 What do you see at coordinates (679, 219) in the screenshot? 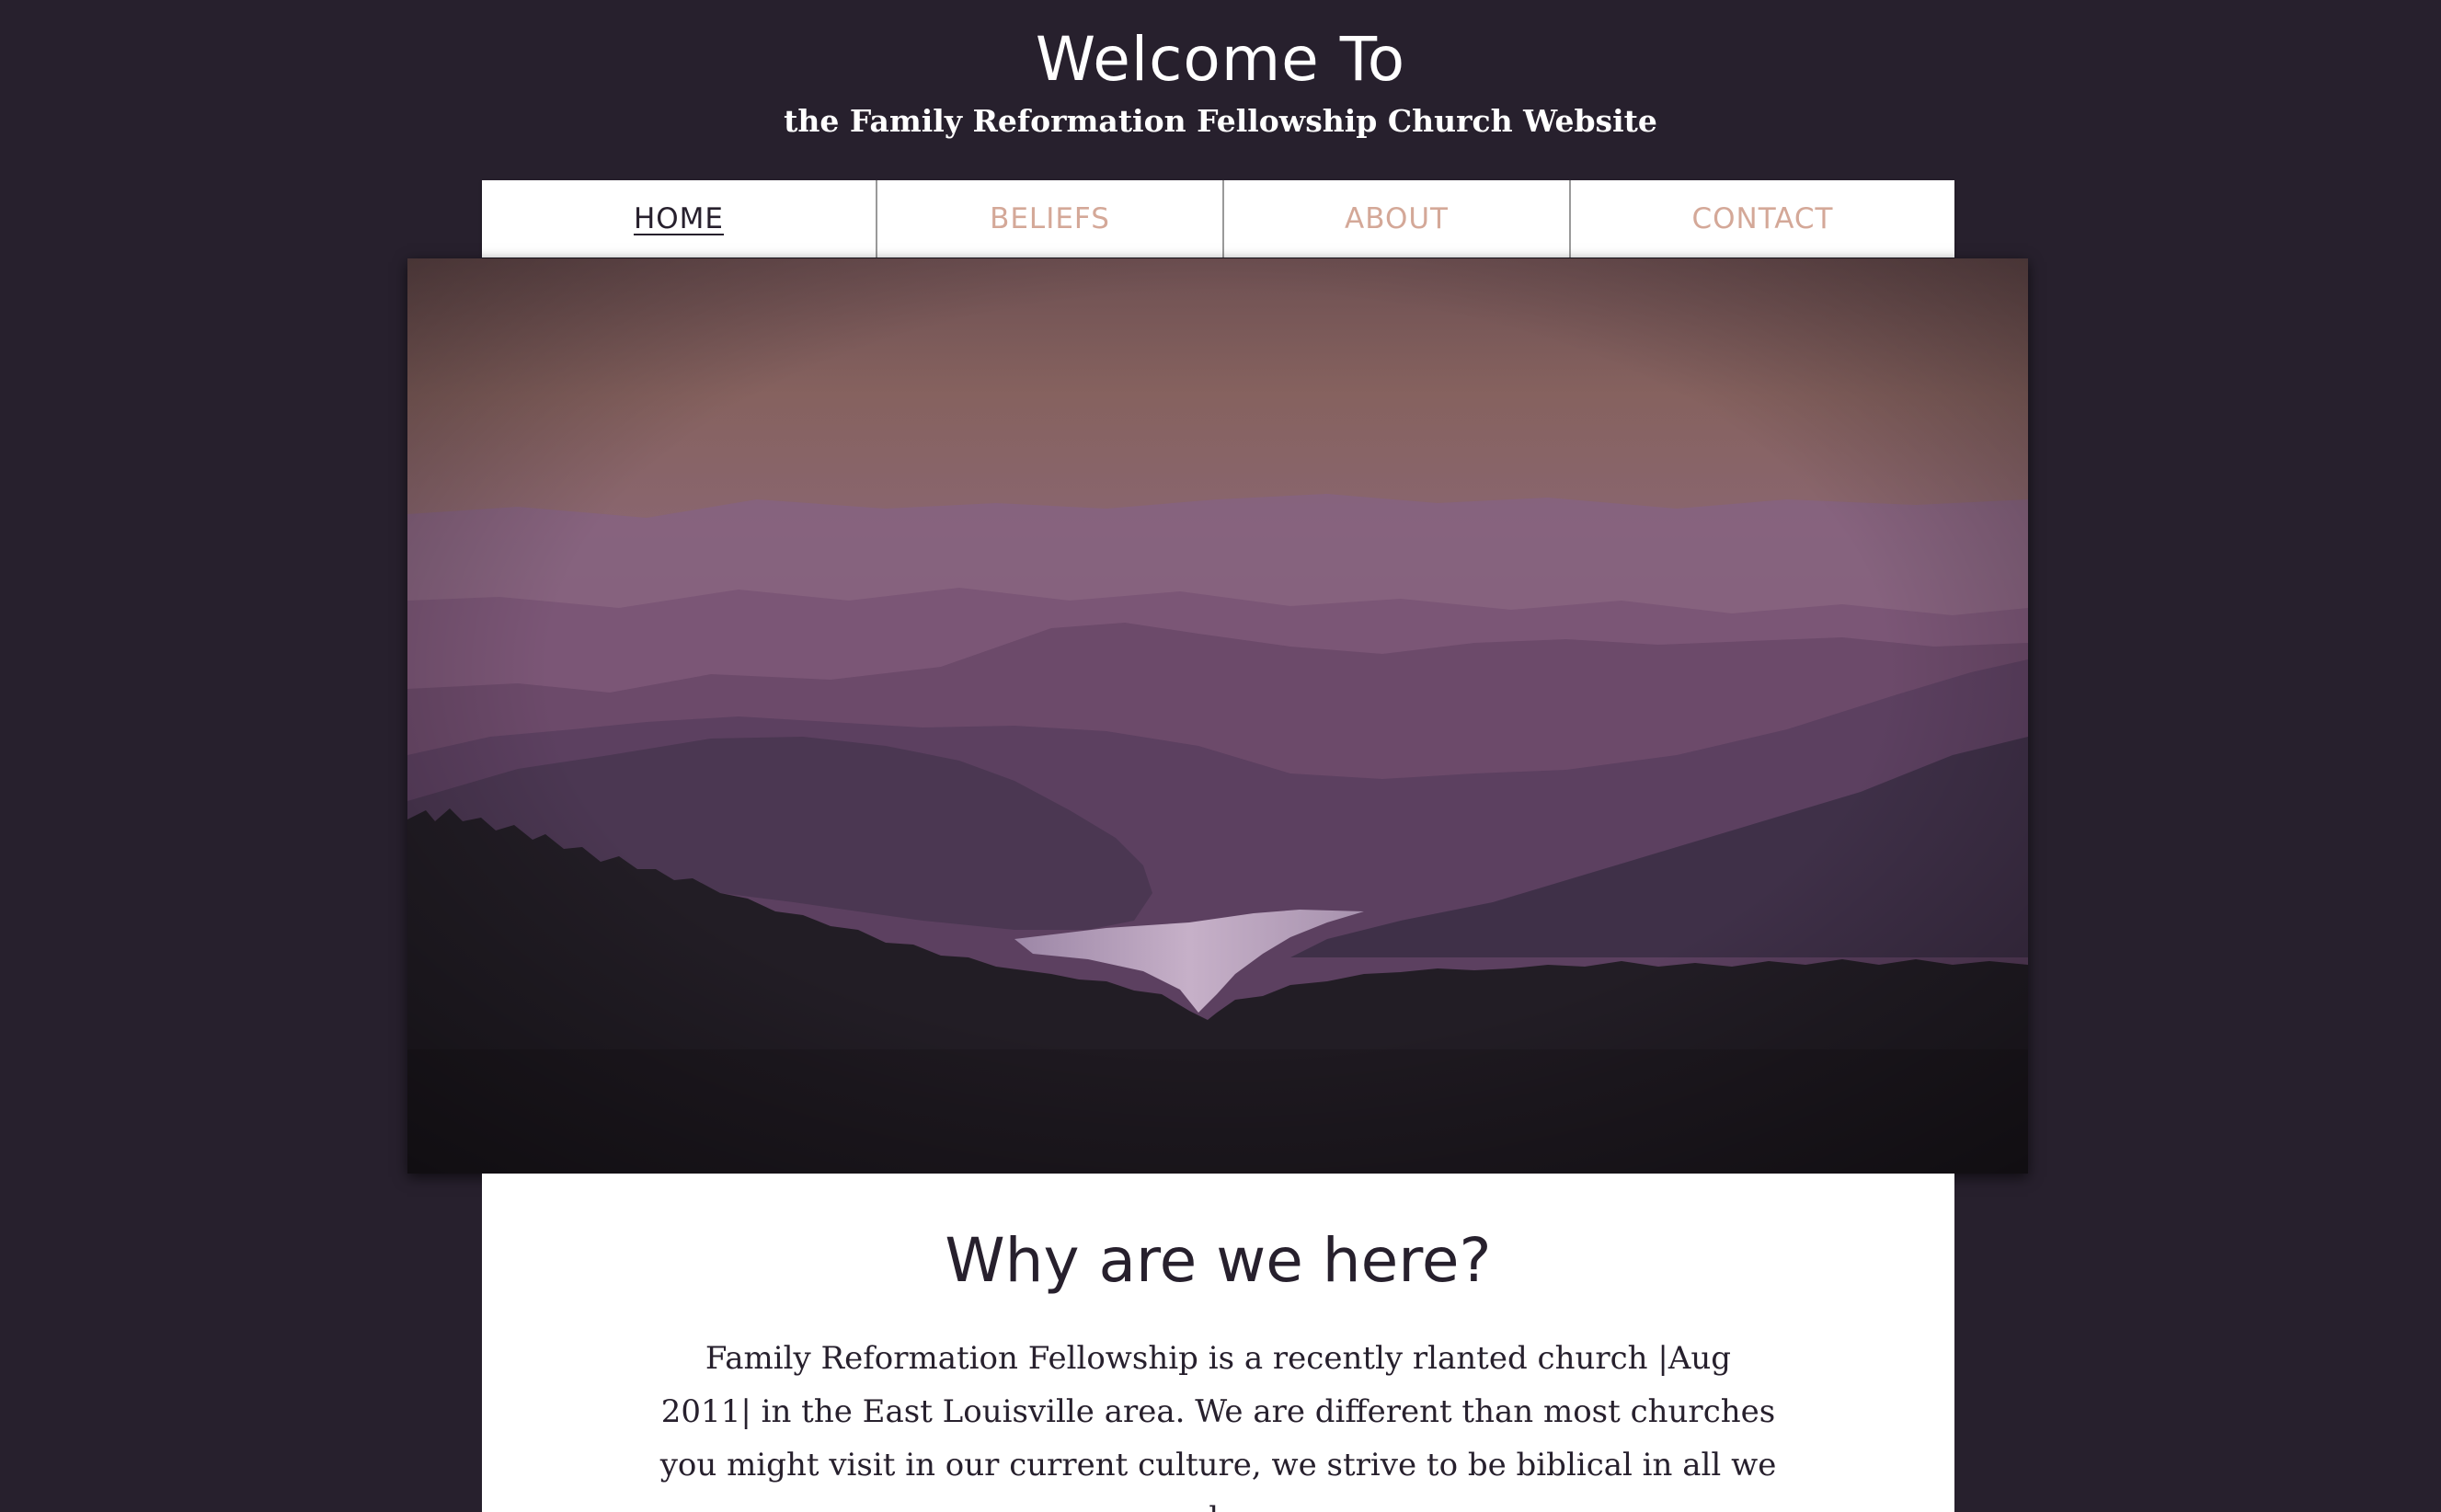
I see `nav-home-link: HOME` at bounding box center [679, 219].